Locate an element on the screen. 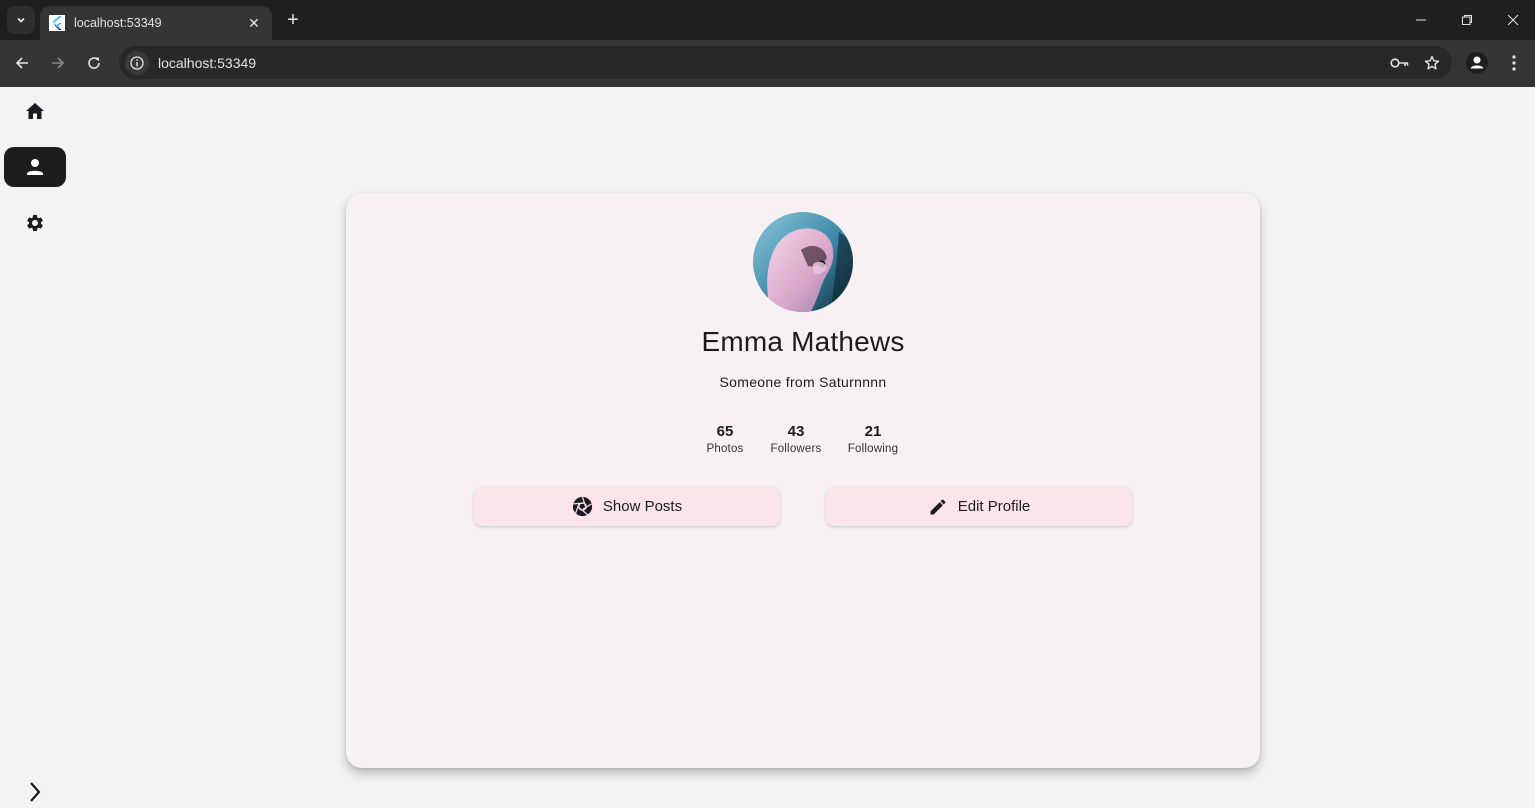 The image size is (1535, 808). home-icon is located at coordinates (35, 111).